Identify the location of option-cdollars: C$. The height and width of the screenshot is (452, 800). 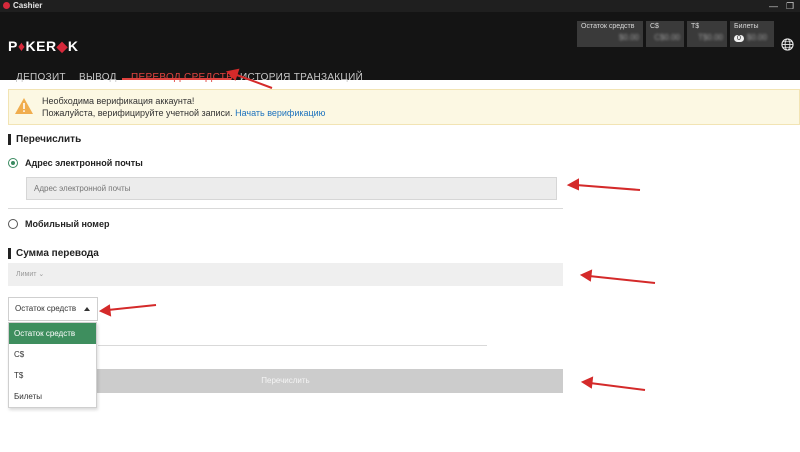
(52, 354).